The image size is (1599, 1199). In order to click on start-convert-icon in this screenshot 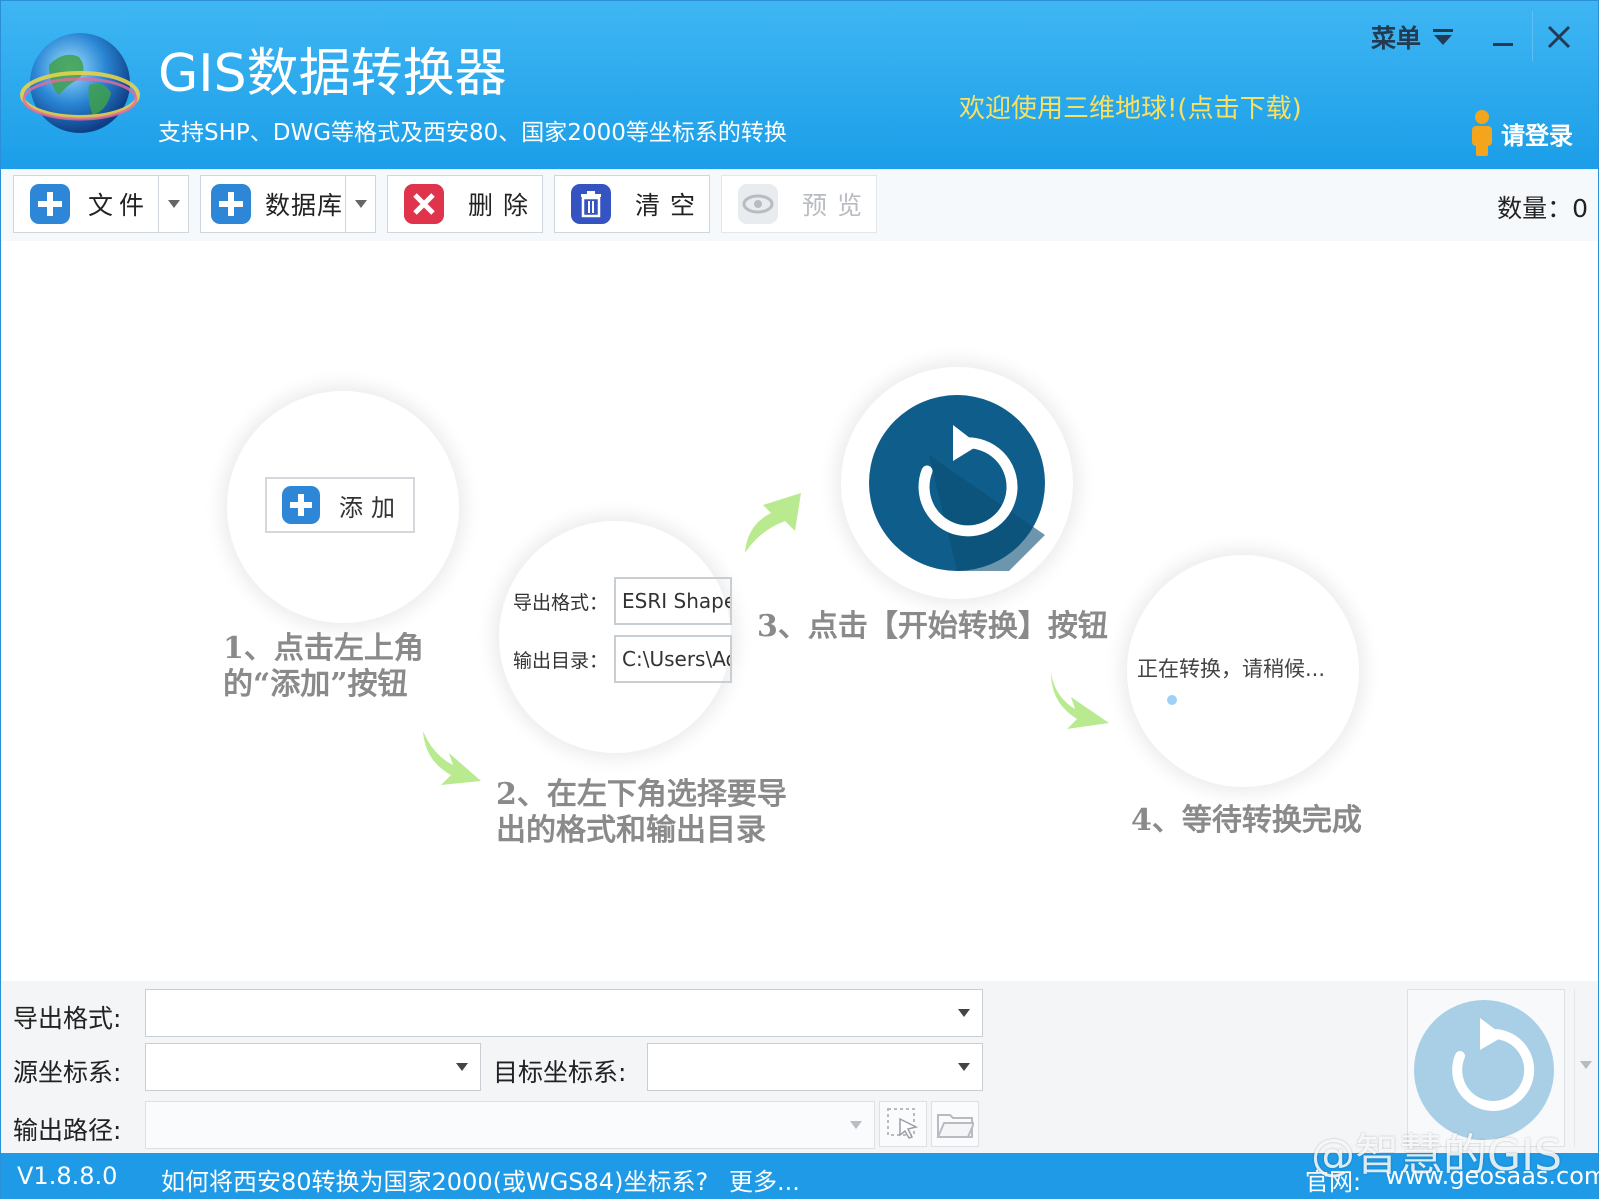, I will do `click(957, 483)`.